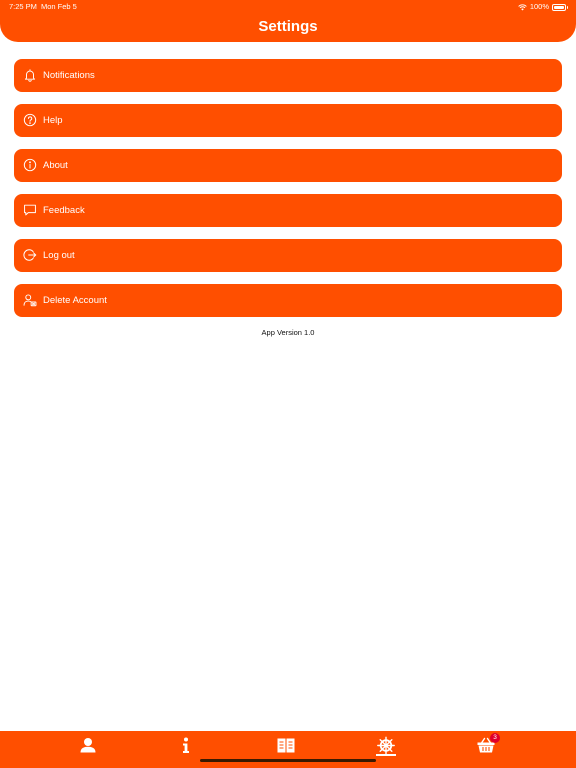 Image resolution: width=576 pixels, height=768 pixels. Describe the element at coordinates (30, 255) in the screenshot. I see `logout-icon` at that location.